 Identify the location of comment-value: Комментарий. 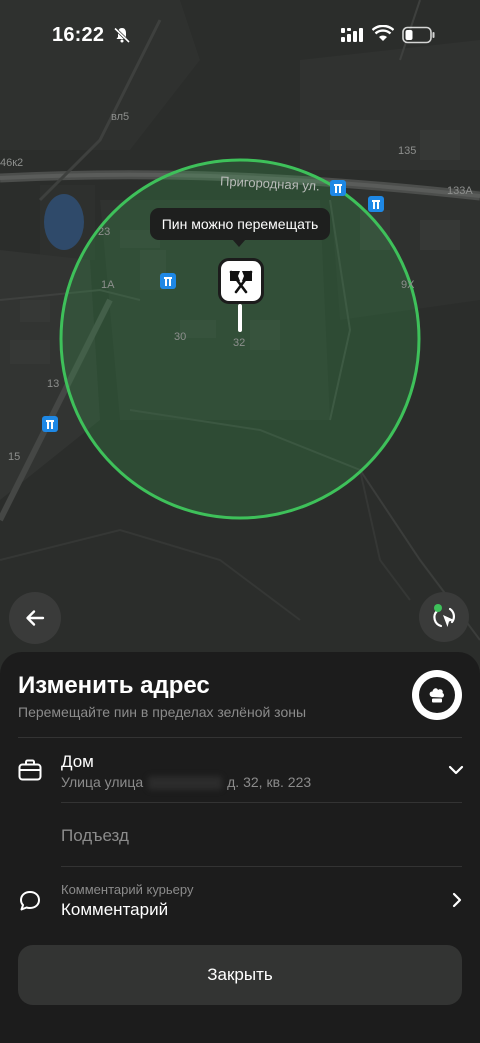
(115, 909).